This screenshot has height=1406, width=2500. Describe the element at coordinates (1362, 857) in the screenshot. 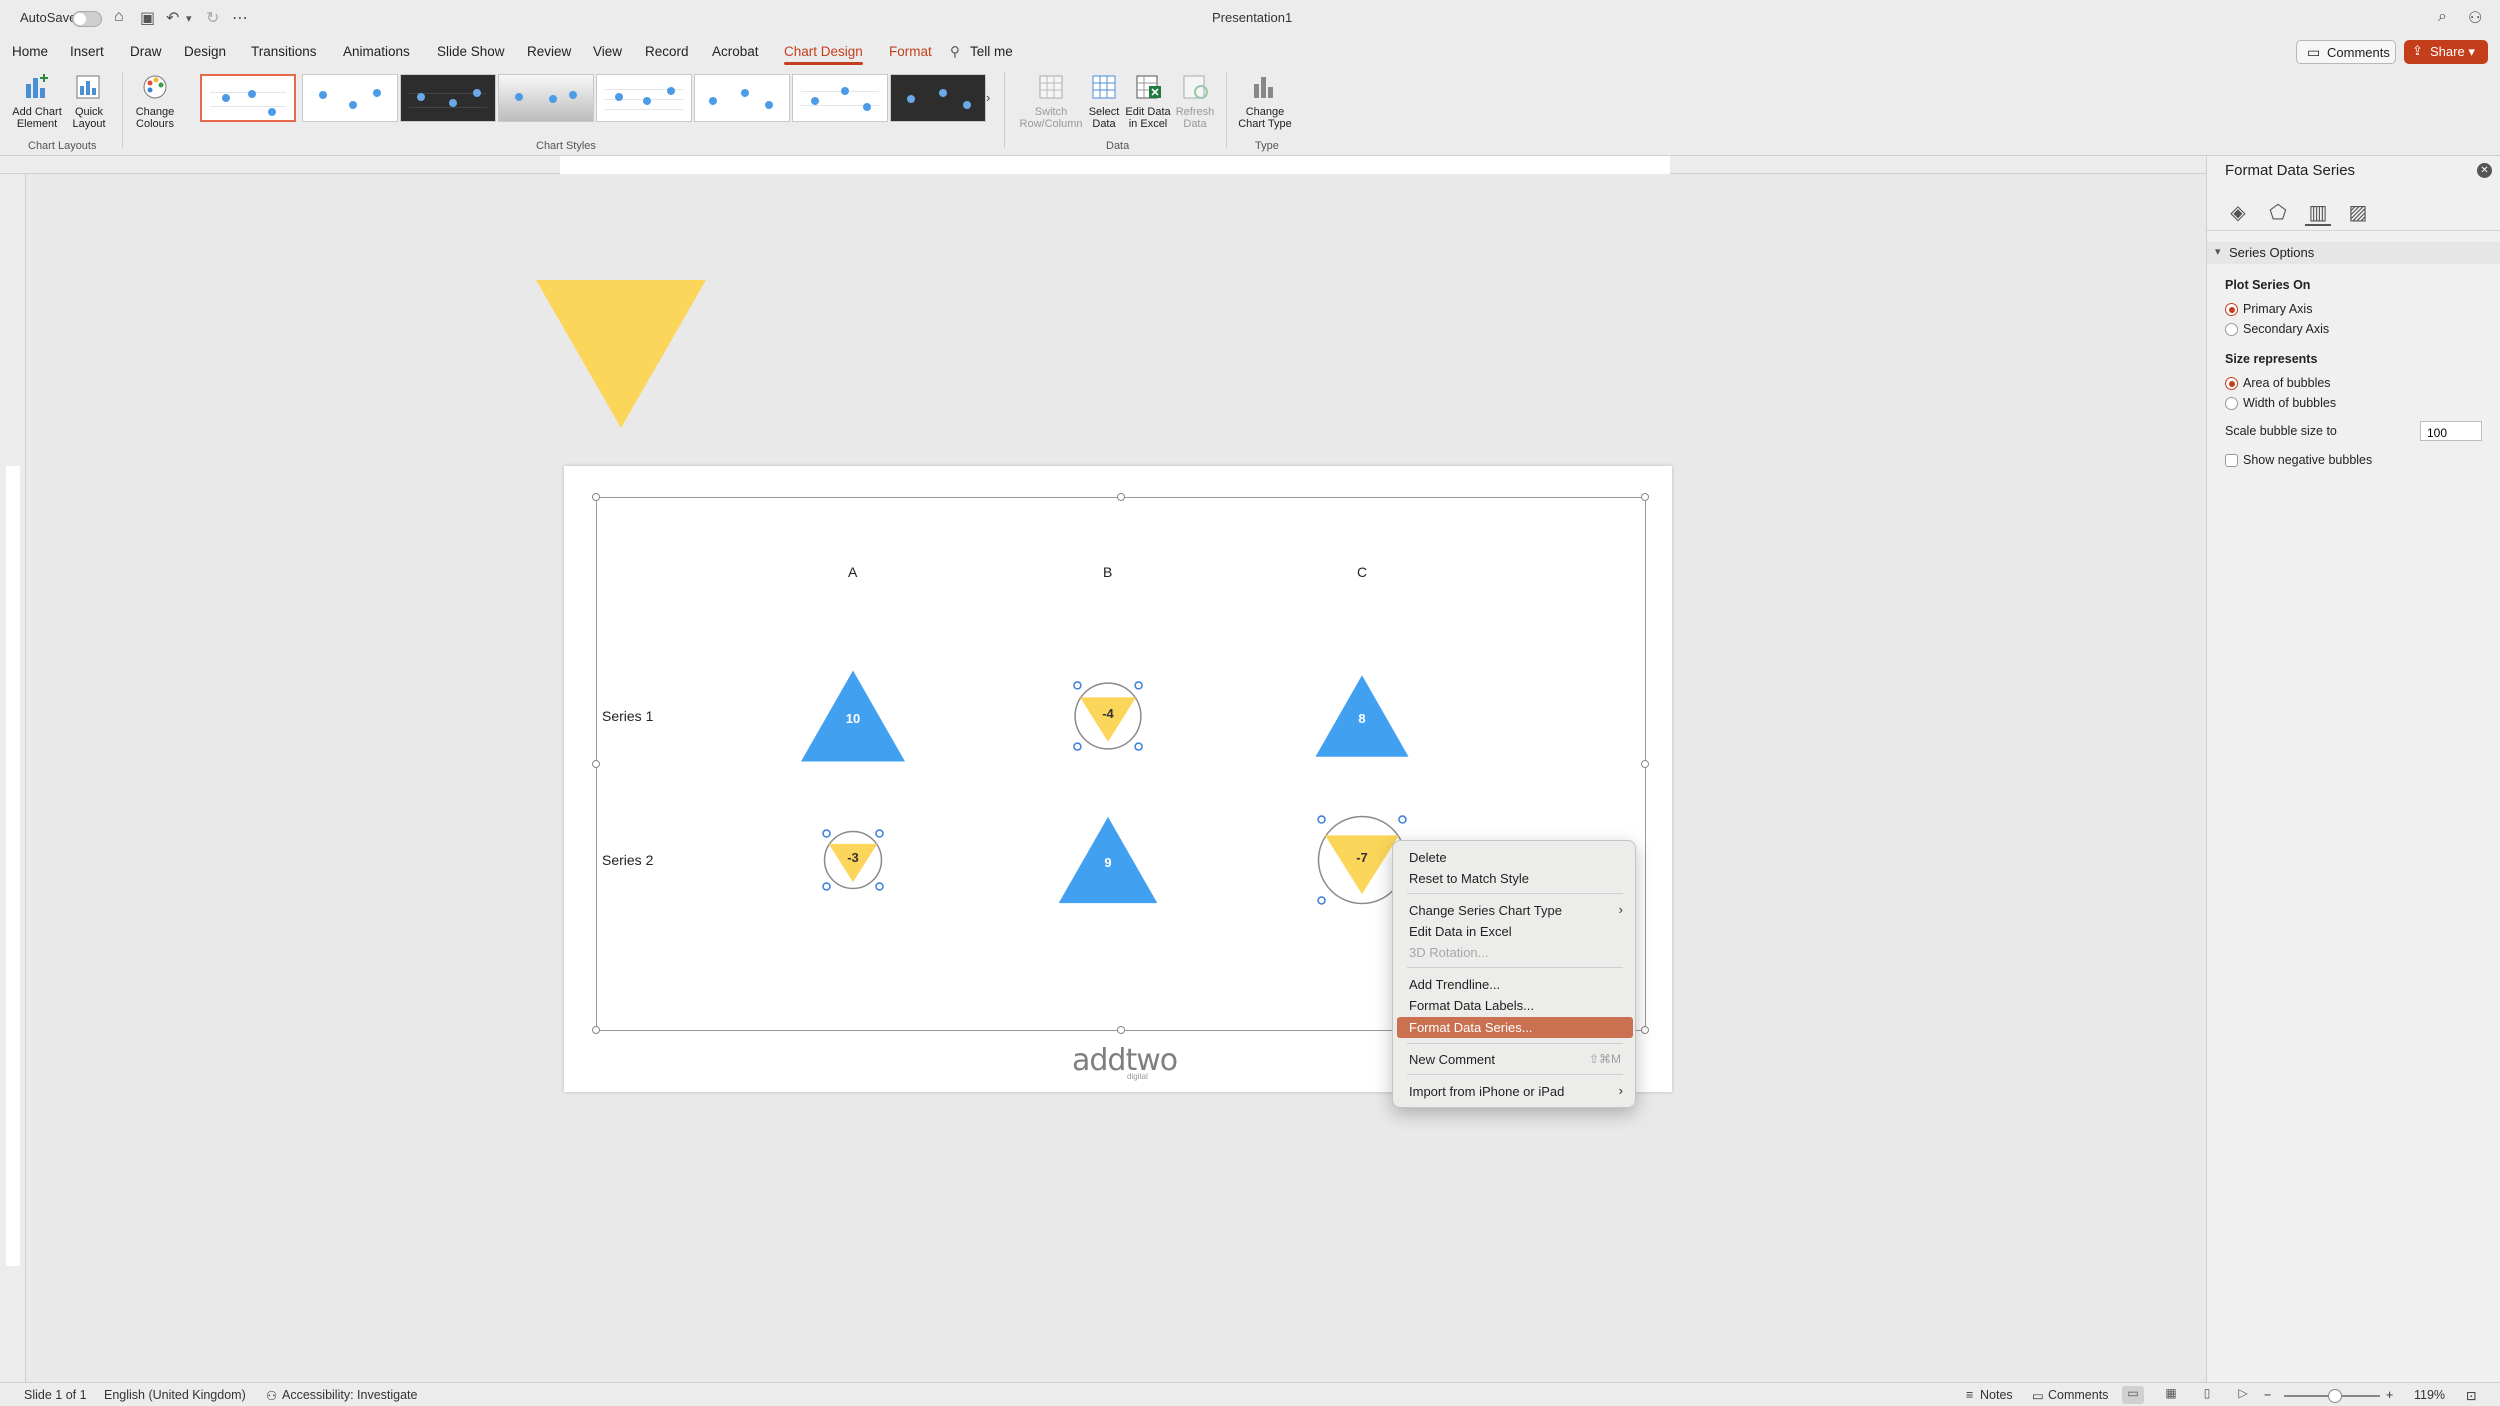

I see `bubble-s2-c-data-label: -7` at that location.